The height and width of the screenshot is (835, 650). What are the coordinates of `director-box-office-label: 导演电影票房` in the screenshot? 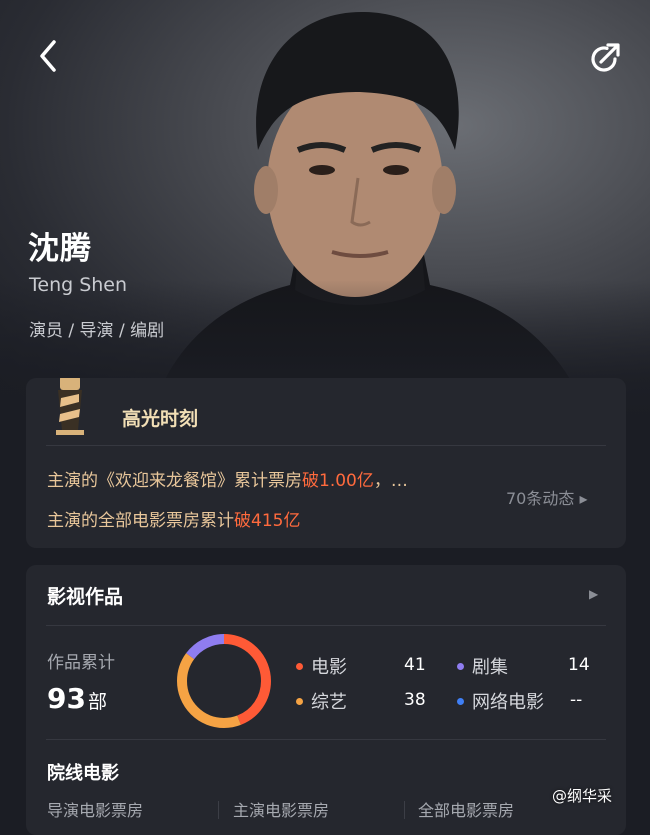 It's located at (95, 810).